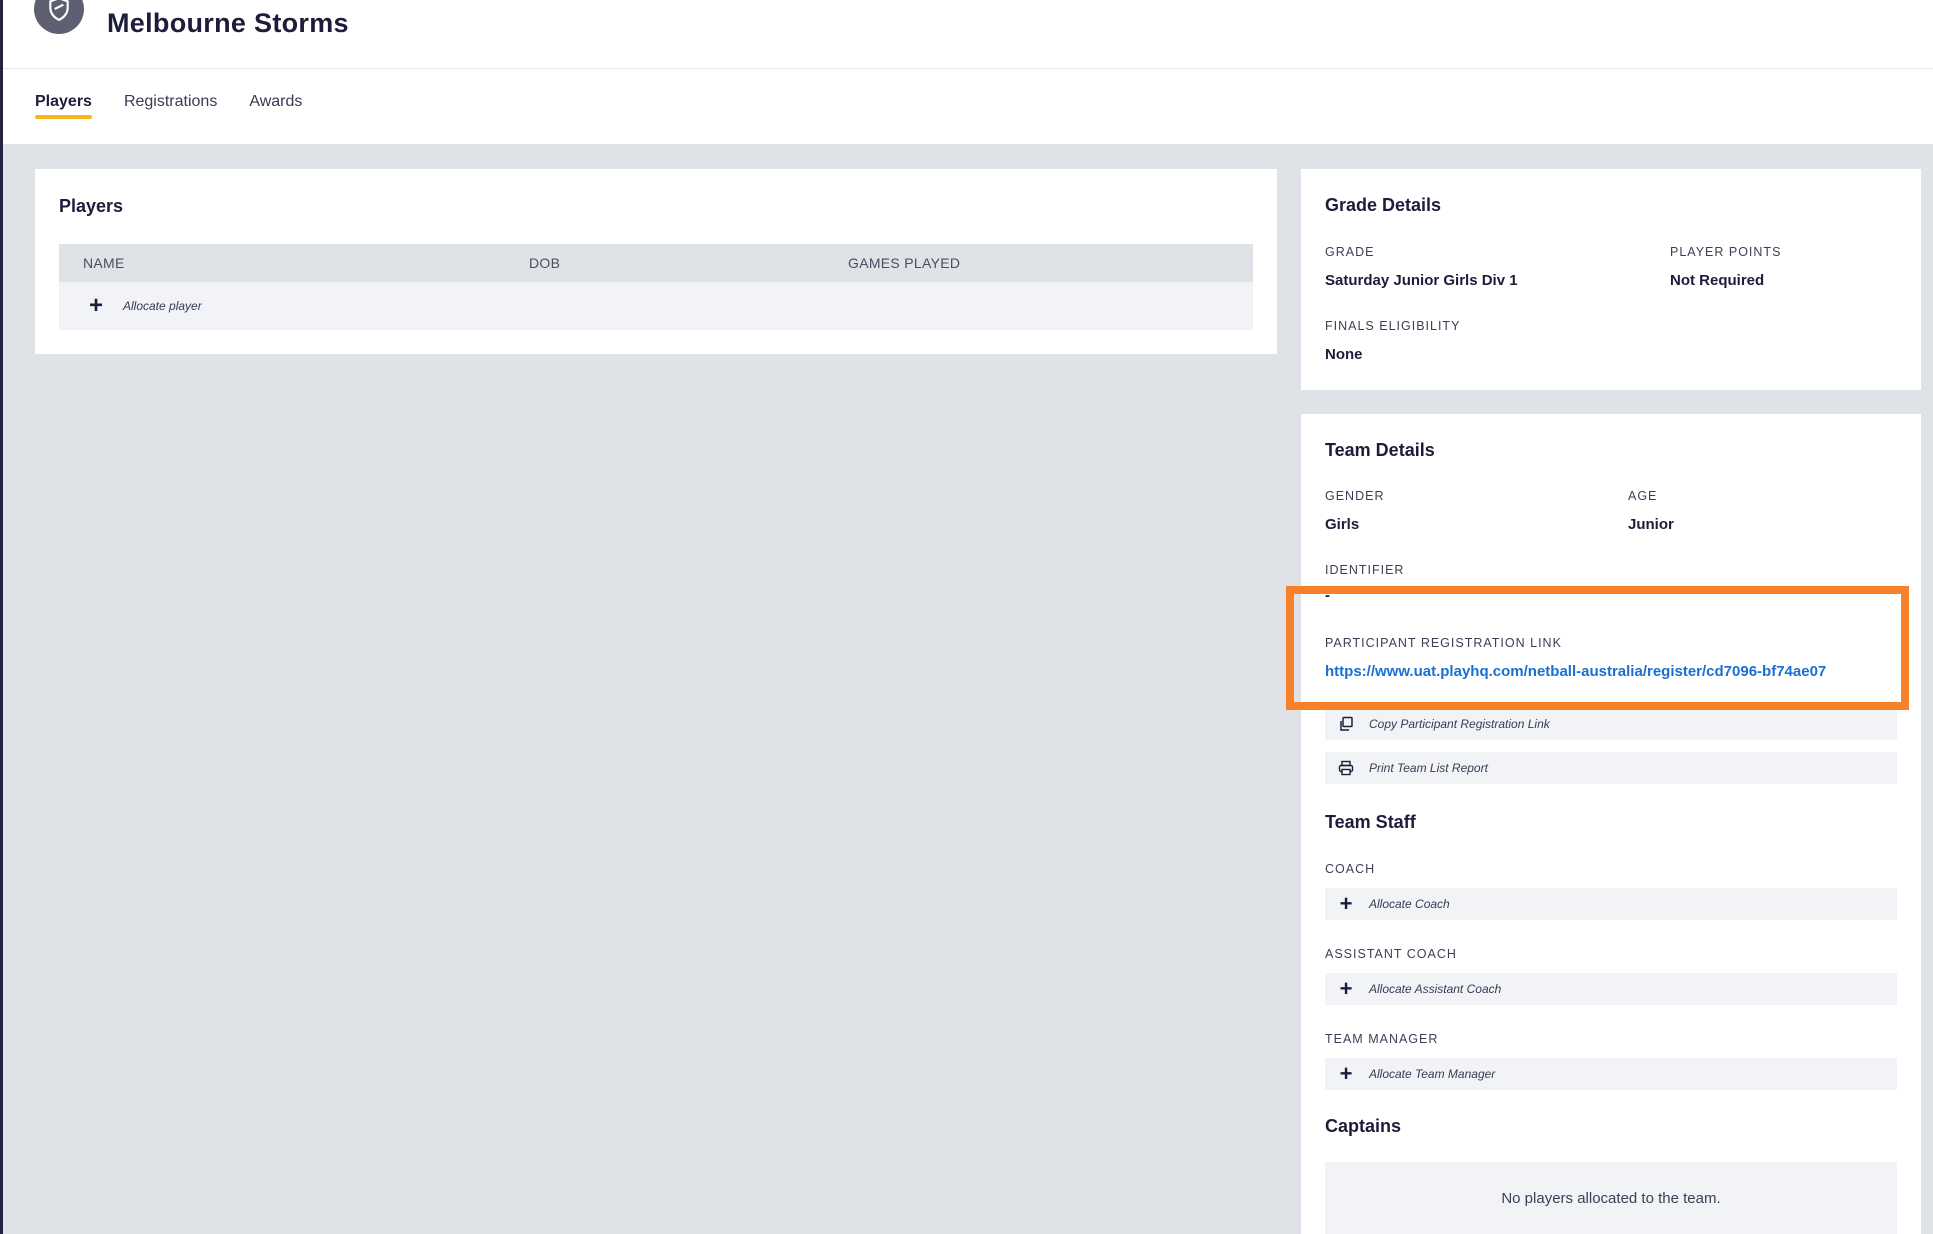 This screenshot has height=1234, width=1933. I want to click on grade-value: Saturday Junior Girls Div 1, so click(1421, 280).